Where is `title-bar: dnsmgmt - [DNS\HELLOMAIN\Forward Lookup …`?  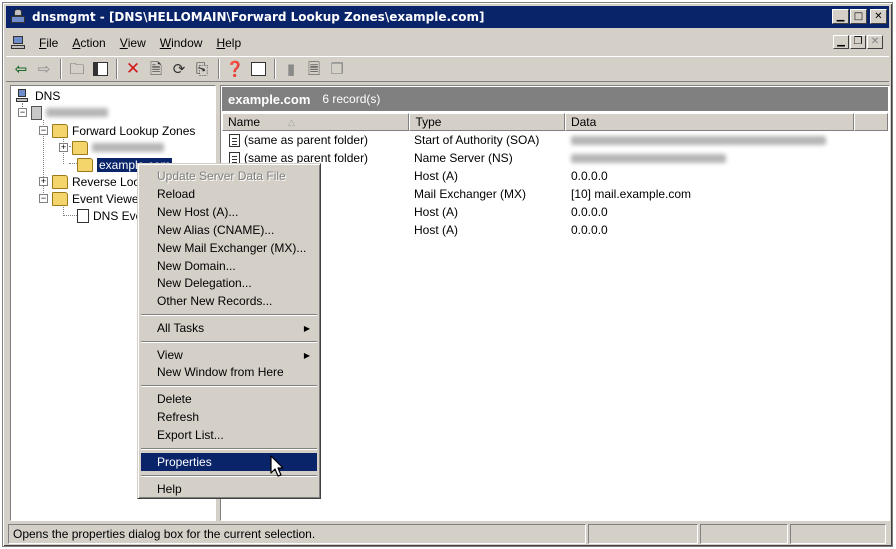
title-bar: dnsmgmt - [DNS\HELLOMAIN\Forward Lookup … is located at coordinates (447, 17).